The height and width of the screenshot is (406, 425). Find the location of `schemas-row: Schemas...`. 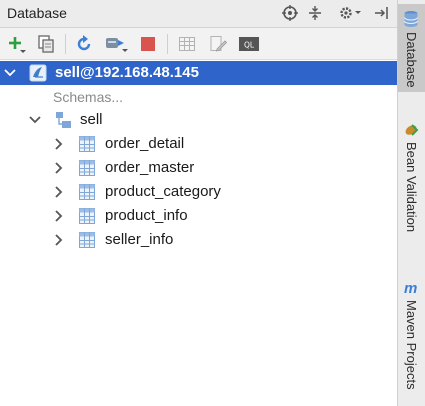

schemas-row: Schemas... is located at coordinates (198, 98).